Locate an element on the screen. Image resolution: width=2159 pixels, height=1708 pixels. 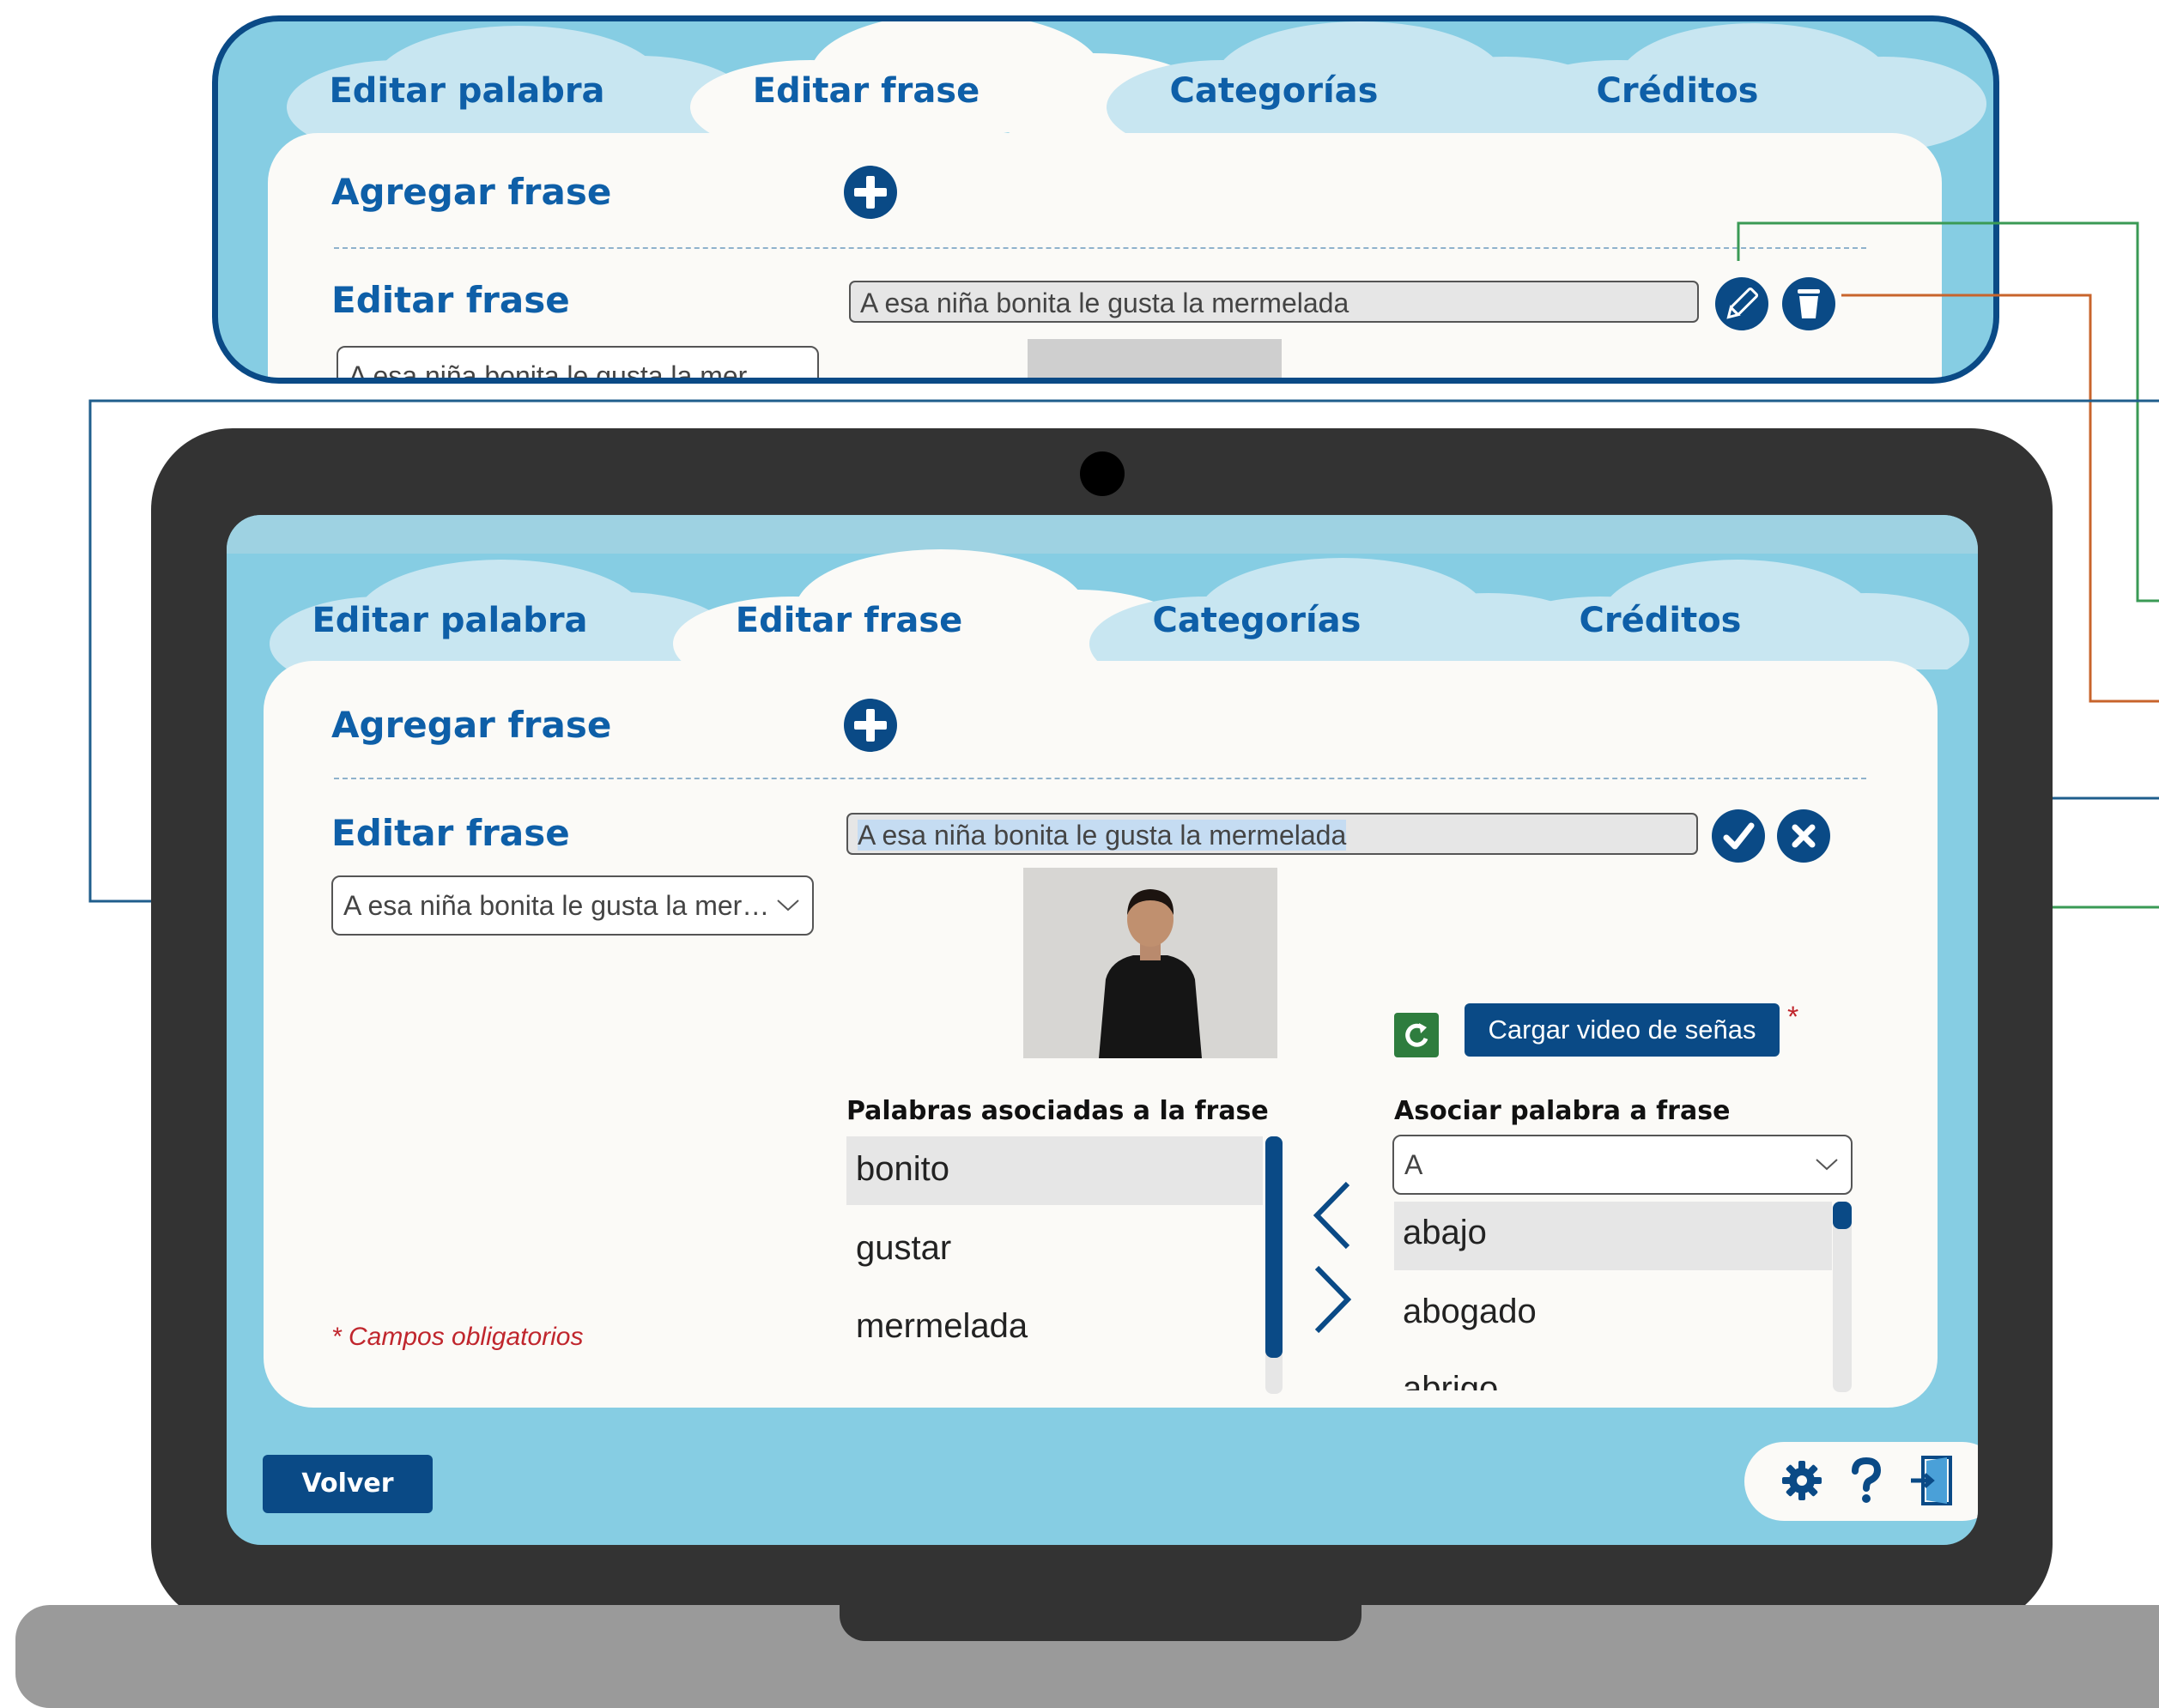
associate-filter-value: A is located at coordinates (1413, 1165).